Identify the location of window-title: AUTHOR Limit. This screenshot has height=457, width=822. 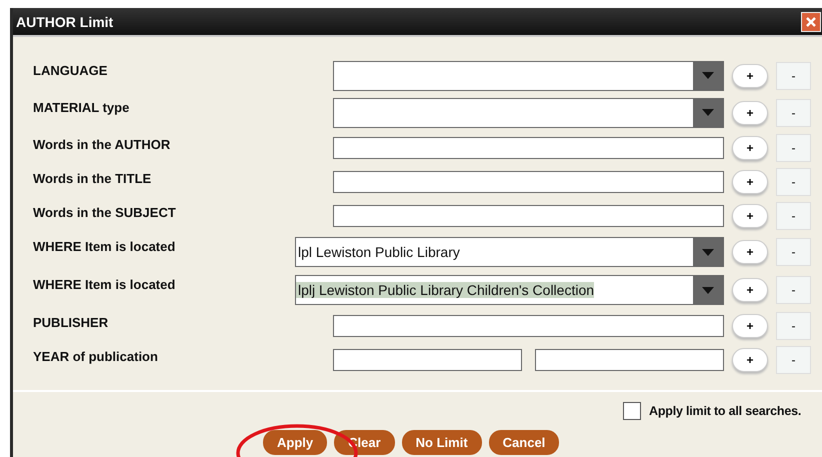
(64, 22).